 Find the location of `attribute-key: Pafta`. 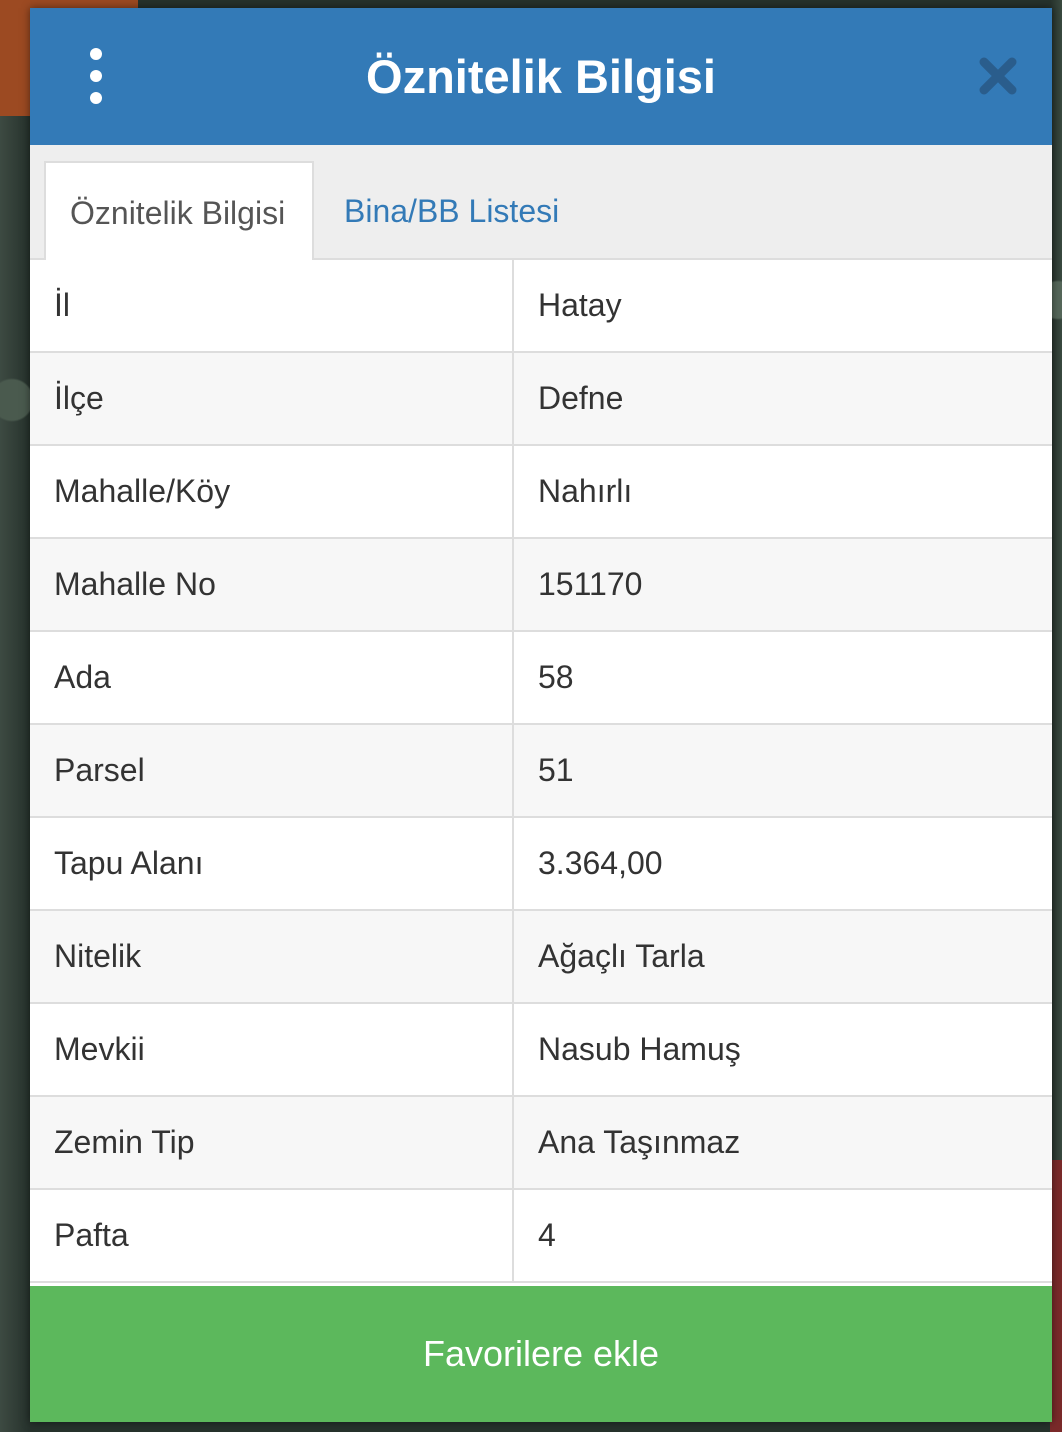

attribute-key: Pafta is located at coordinates (272, 1235).